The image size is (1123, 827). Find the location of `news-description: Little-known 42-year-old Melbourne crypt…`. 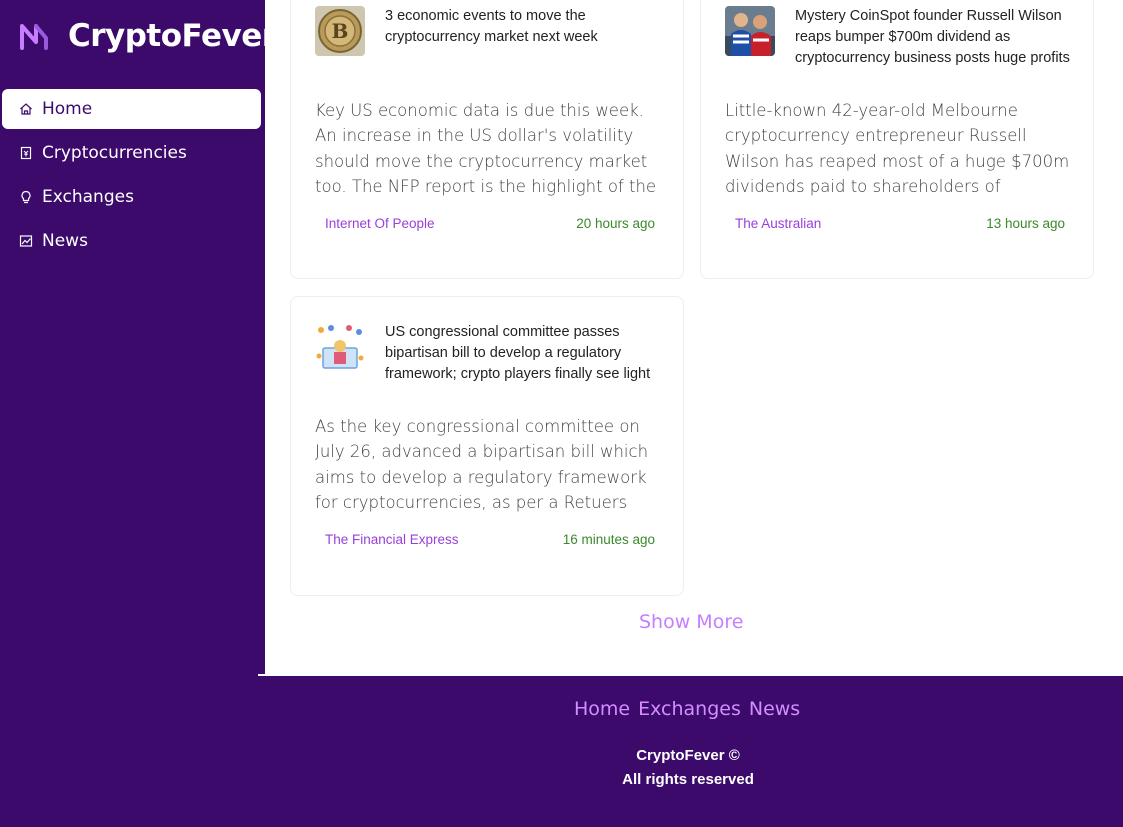

news-description: Little-known 42-year-old Melbourne crypt… is located at coordinates (897, 148).